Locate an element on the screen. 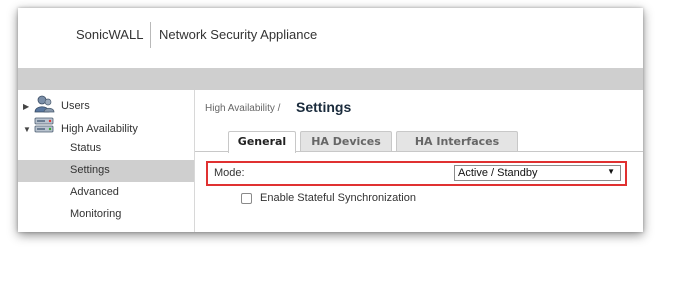 The height and width of the screenshot is (283, 688). sidebar-item-label: Advanced is located at coordinates (94, 192).